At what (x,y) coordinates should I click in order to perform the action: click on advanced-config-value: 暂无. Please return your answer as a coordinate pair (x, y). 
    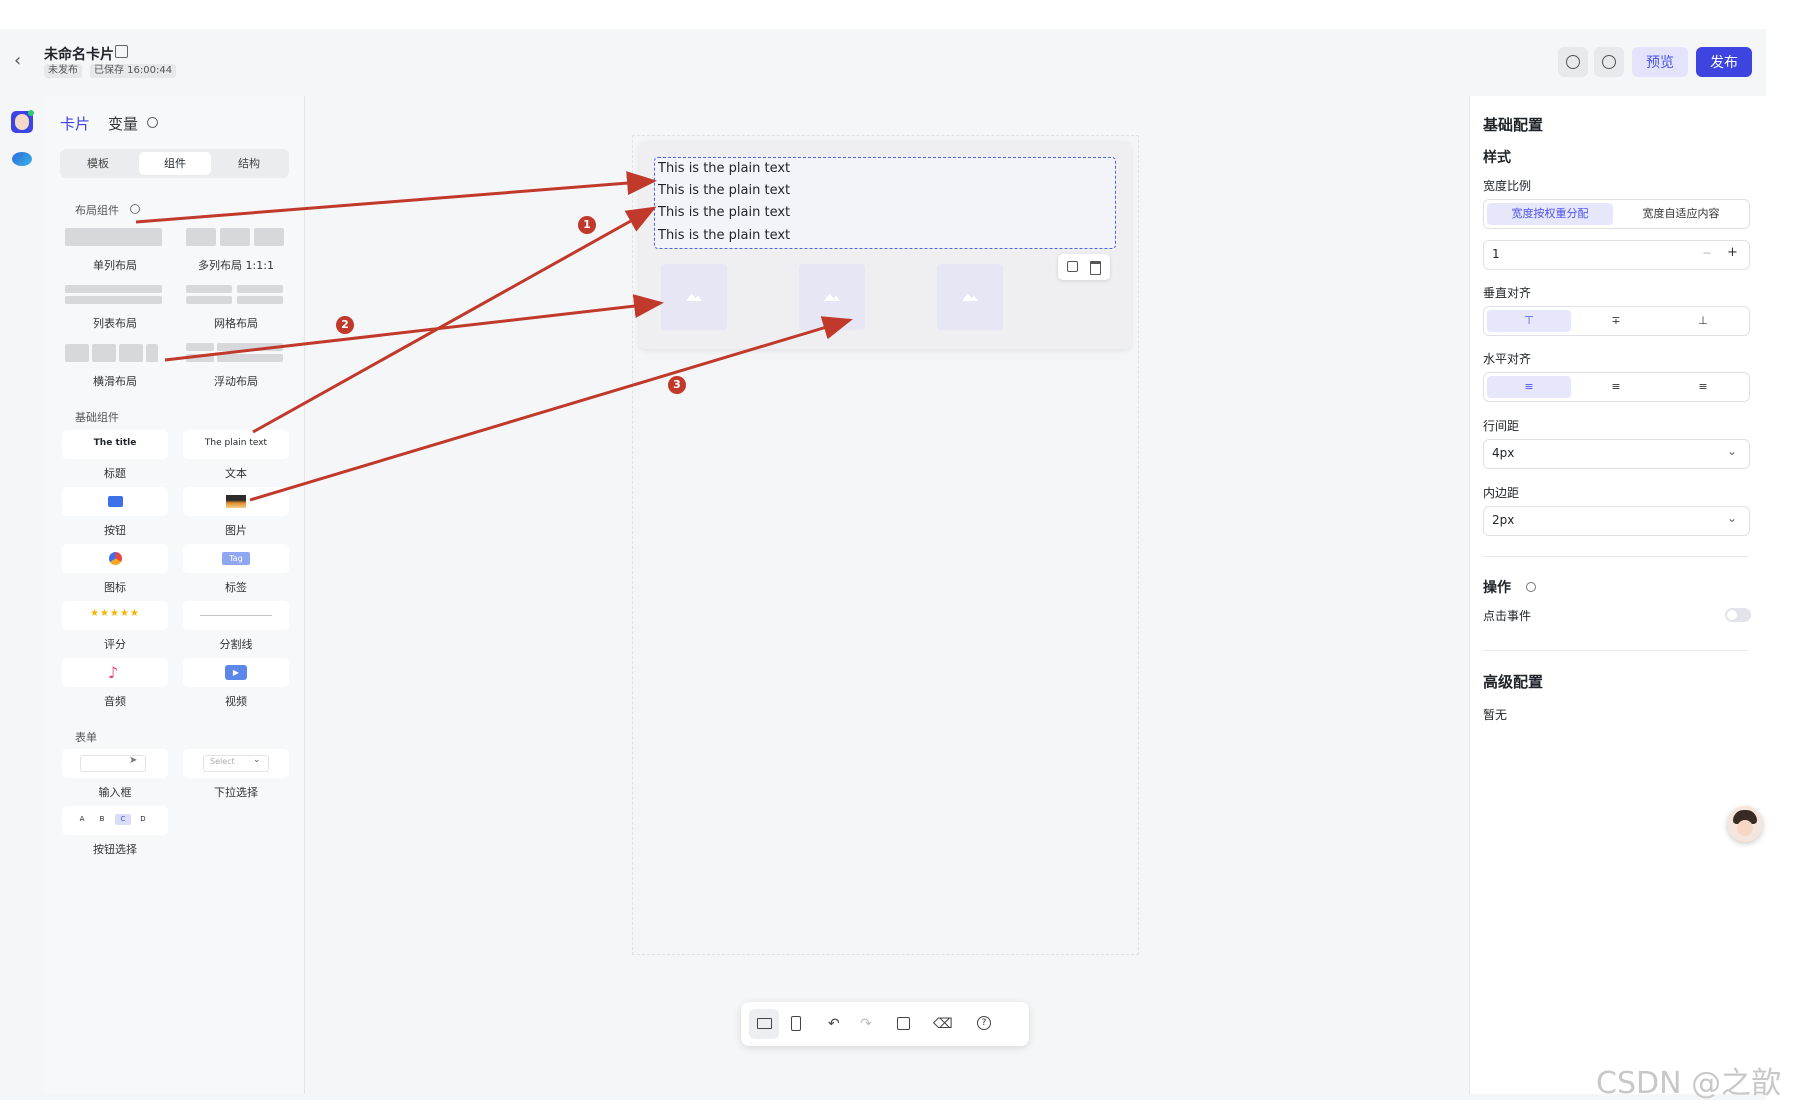
    Looking at the image, I should click on (1495, 715).